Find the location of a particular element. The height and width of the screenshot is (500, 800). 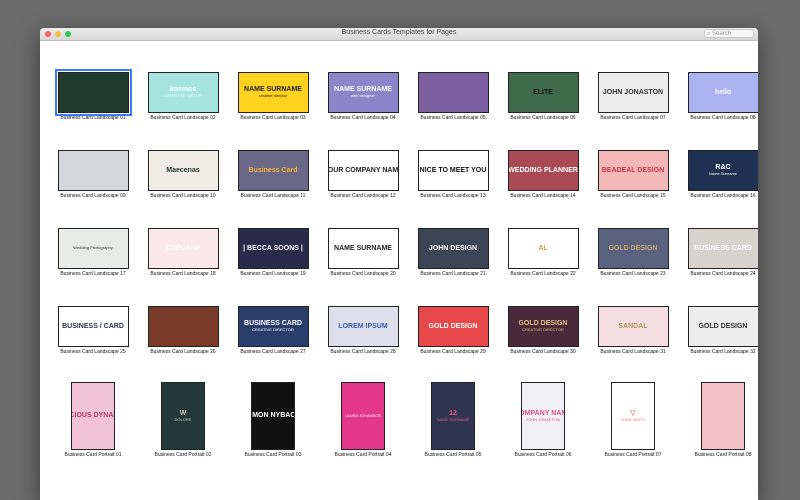

template-thumbnail: Wedding Photography is located at coordinates (93, 248).